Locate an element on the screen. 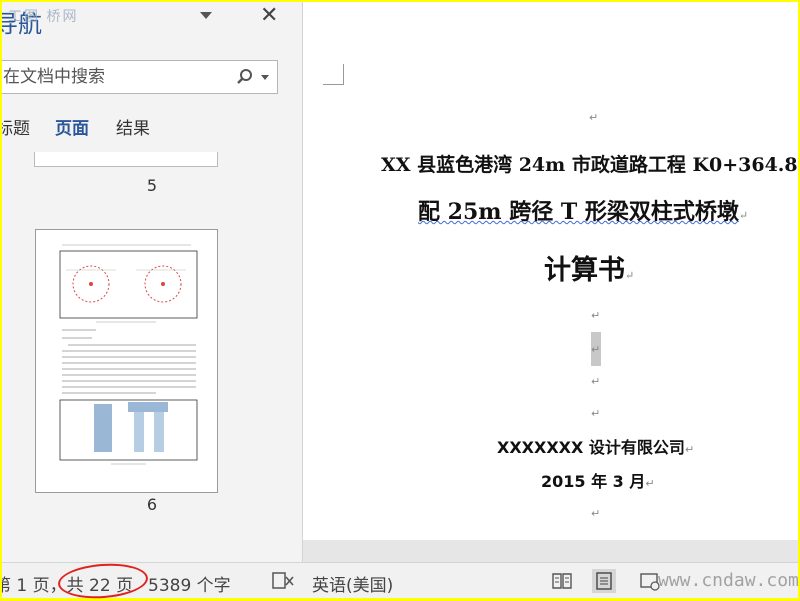 This screenshot has width=800, height=601. page-thumbnail-content is located at coordinates (128, 354).